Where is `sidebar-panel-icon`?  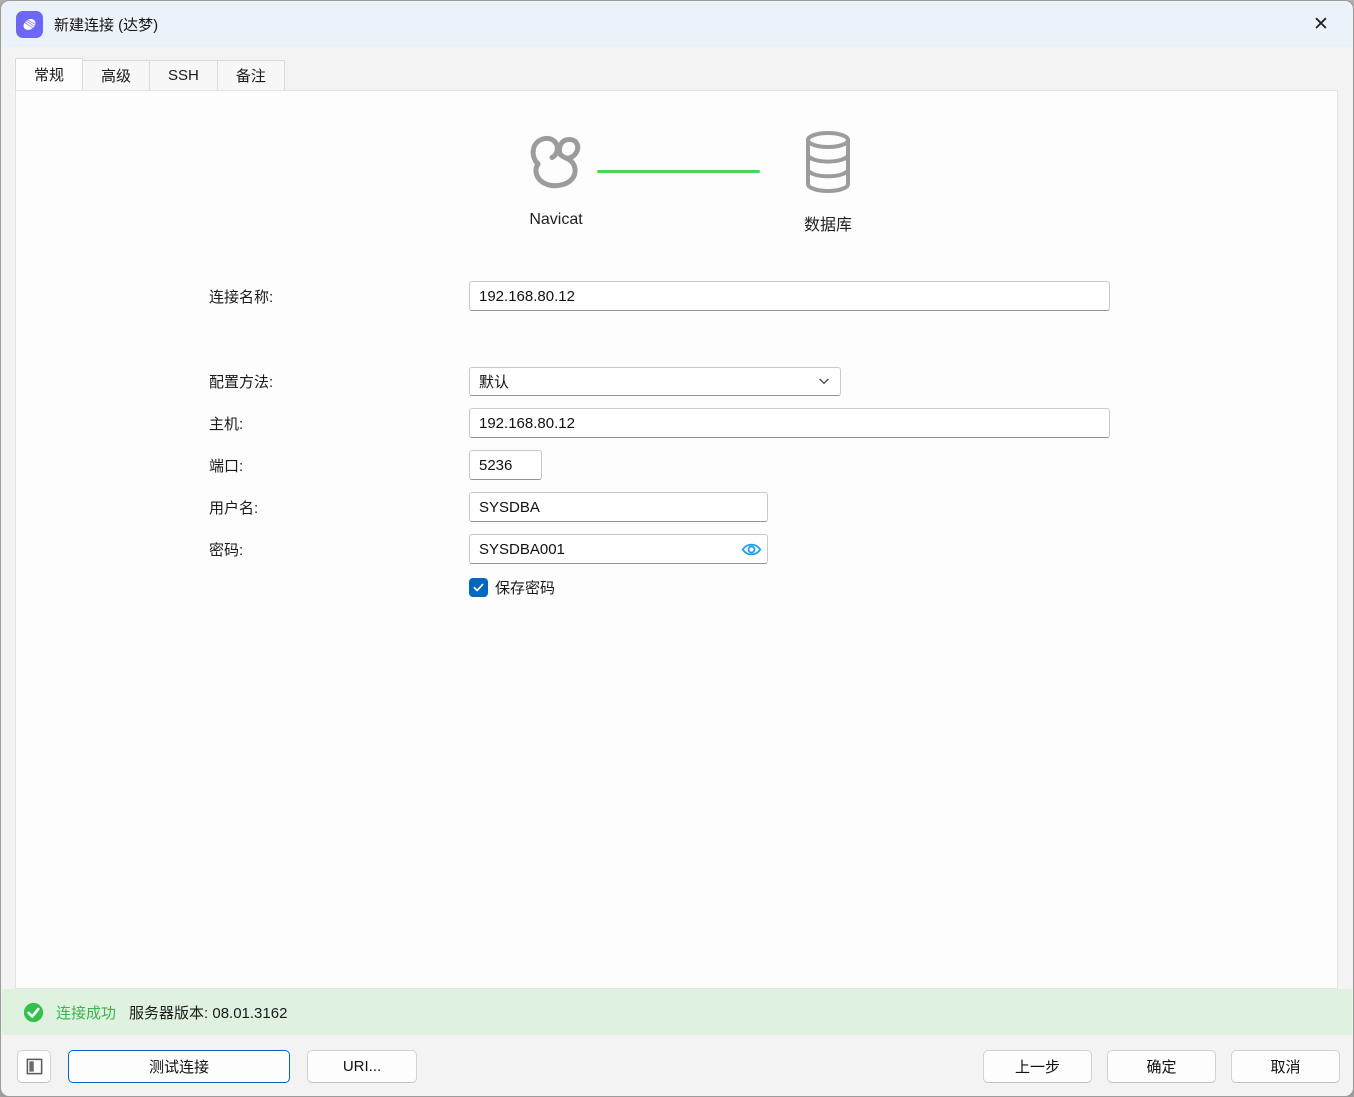 sidebar-panel-icon is located at coordinates (34, 1066).